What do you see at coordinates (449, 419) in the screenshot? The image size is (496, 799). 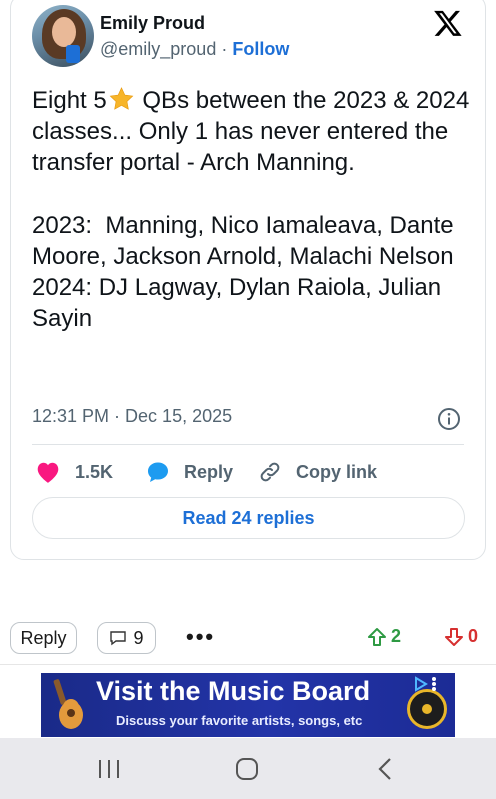 I see `info-icon` at bounding box center [449, 419].